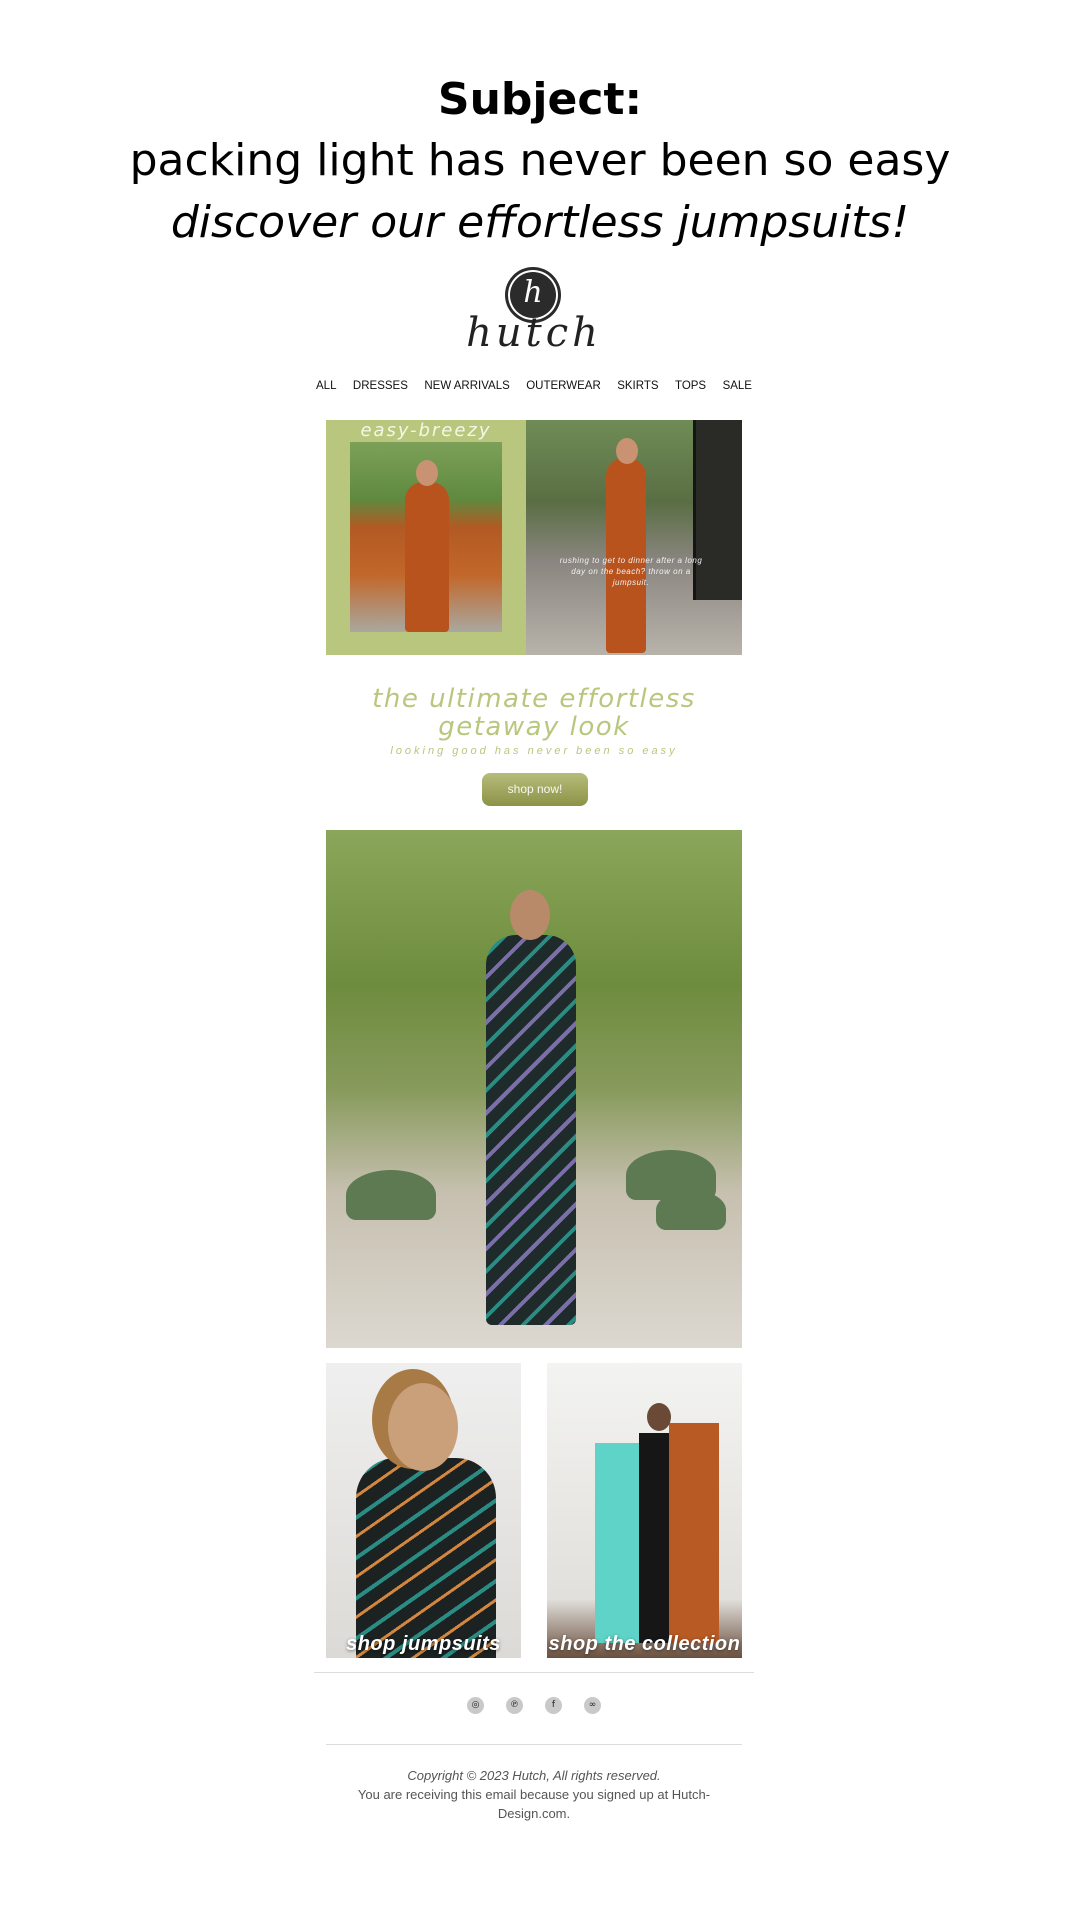 This screenshot has width=1080, height=1920. What do you see at coordinates (694, 1533) in the screenshot?
I see `colorblock-rust` at bounding box center [694, 1533].